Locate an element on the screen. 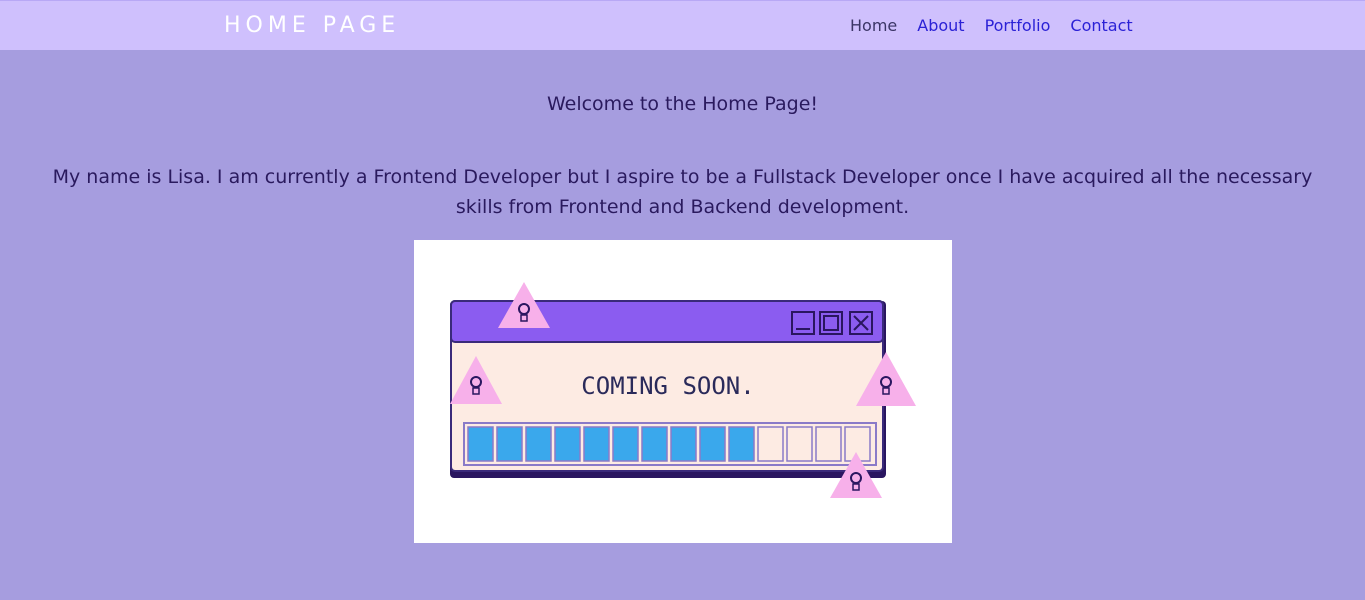  nav-links: Home About Portfolio Contact is located at coordinates (991, 25).